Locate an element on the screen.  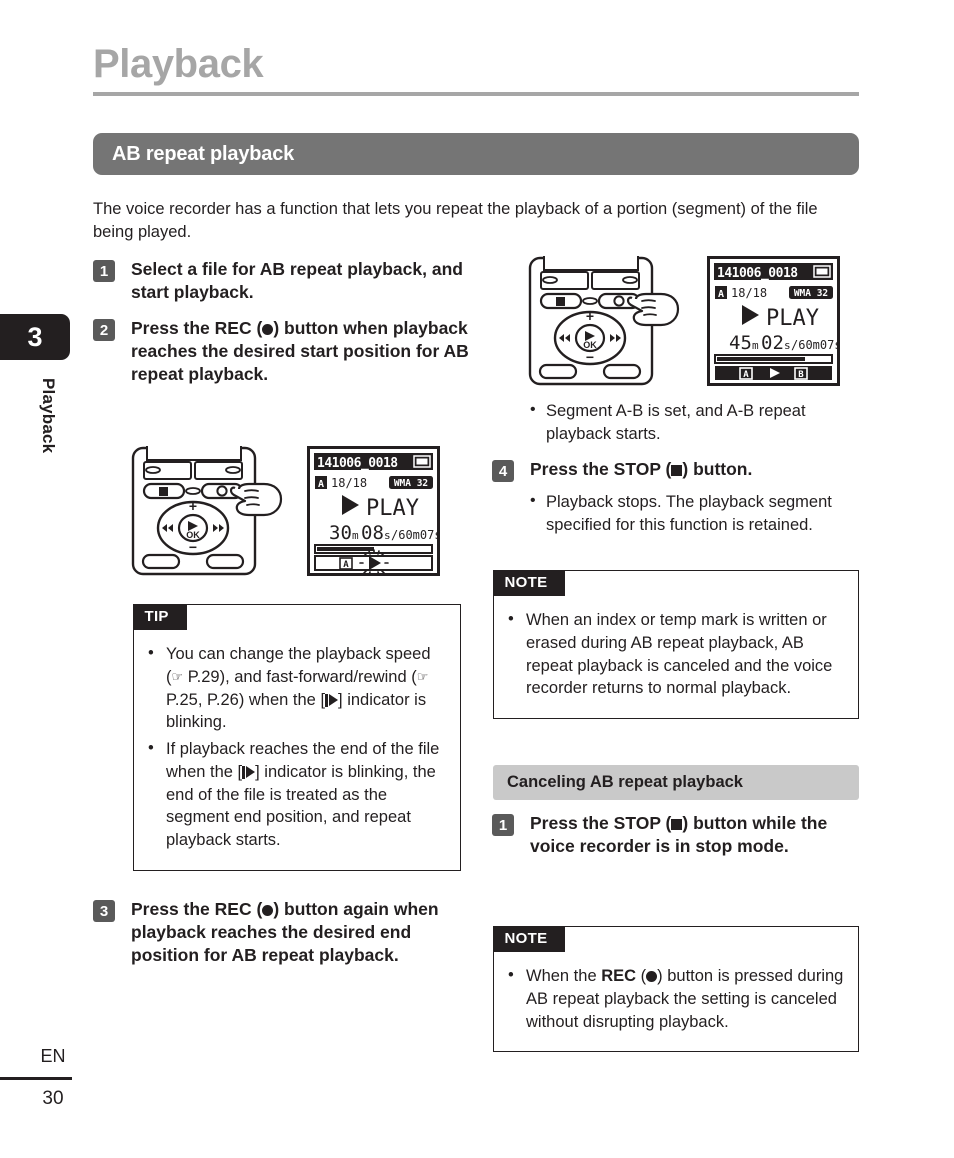
step-4-number: 4 is located at coordinates (503, 471).